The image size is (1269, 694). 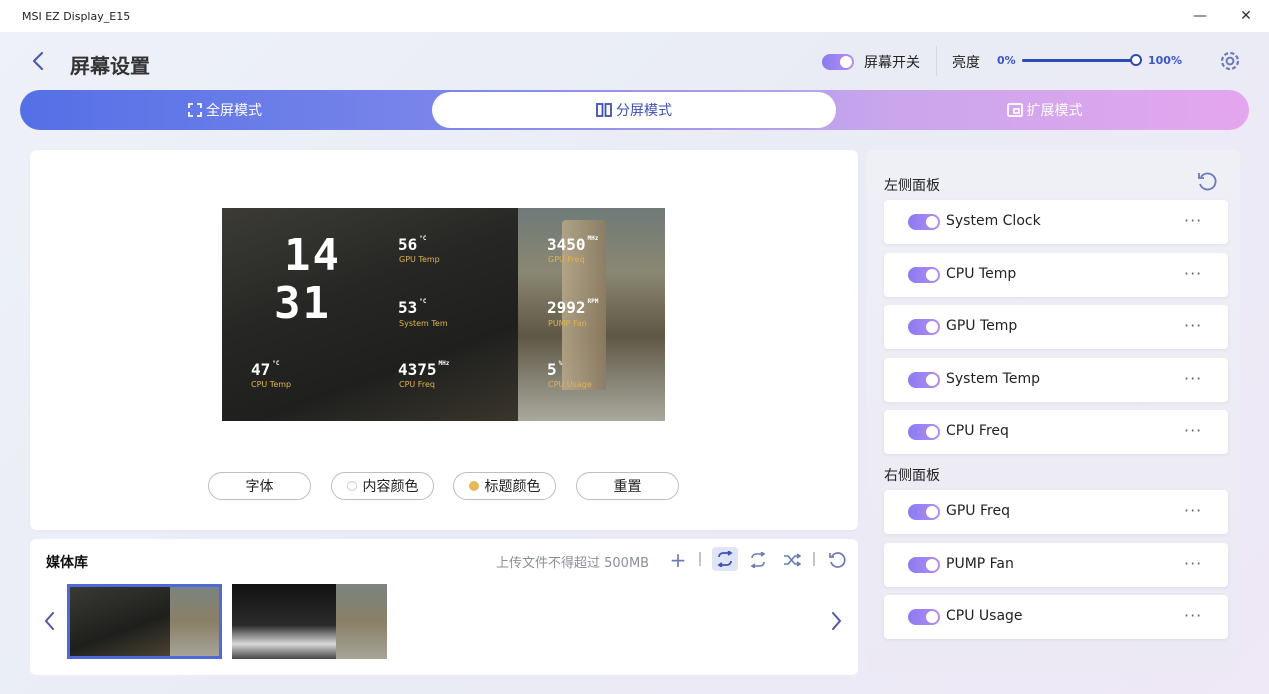 I want to click on reset-button: 重置, so click(x=627, y=486).